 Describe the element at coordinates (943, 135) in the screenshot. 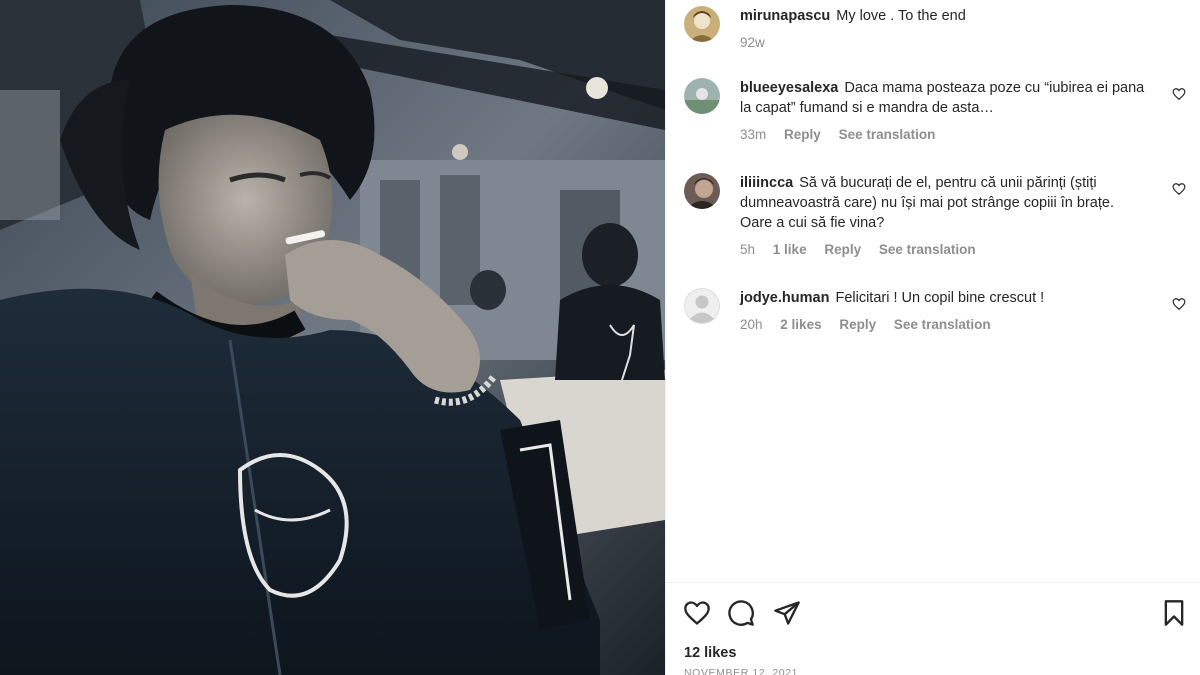

I see `comment-meta: 33m Reply See translation` at that location.